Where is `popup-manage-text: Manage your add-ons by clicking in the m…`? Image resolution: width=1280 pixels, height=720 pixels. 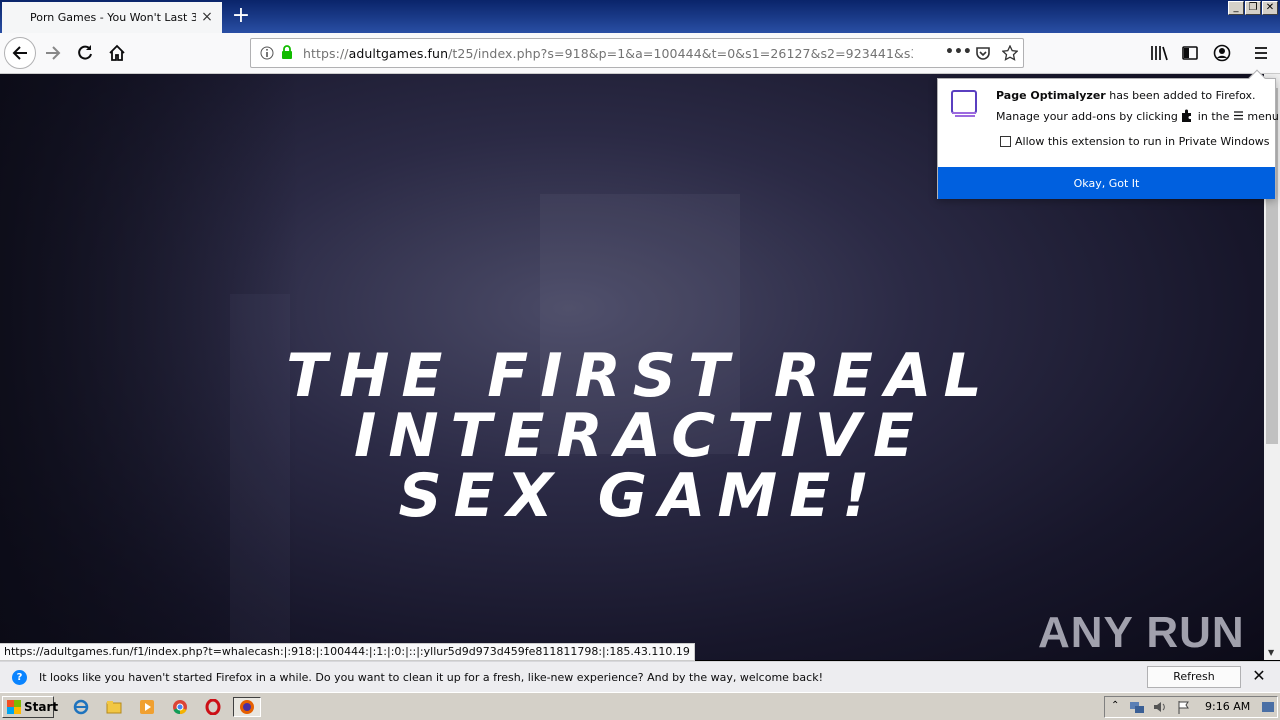
popup-manage-text: Manage your add-ons by clicking in the m… is located at coordinates (1138, 116).